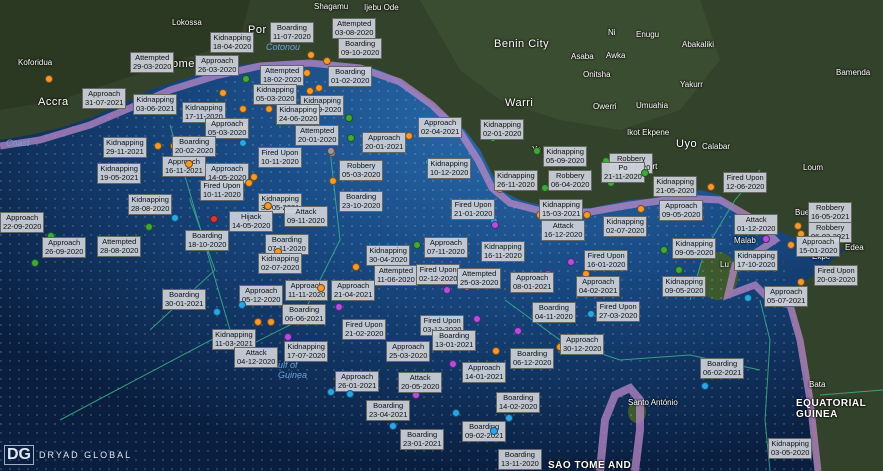  I want to click on incident-label: Boarding 23-01-2021, so click(422, 439).